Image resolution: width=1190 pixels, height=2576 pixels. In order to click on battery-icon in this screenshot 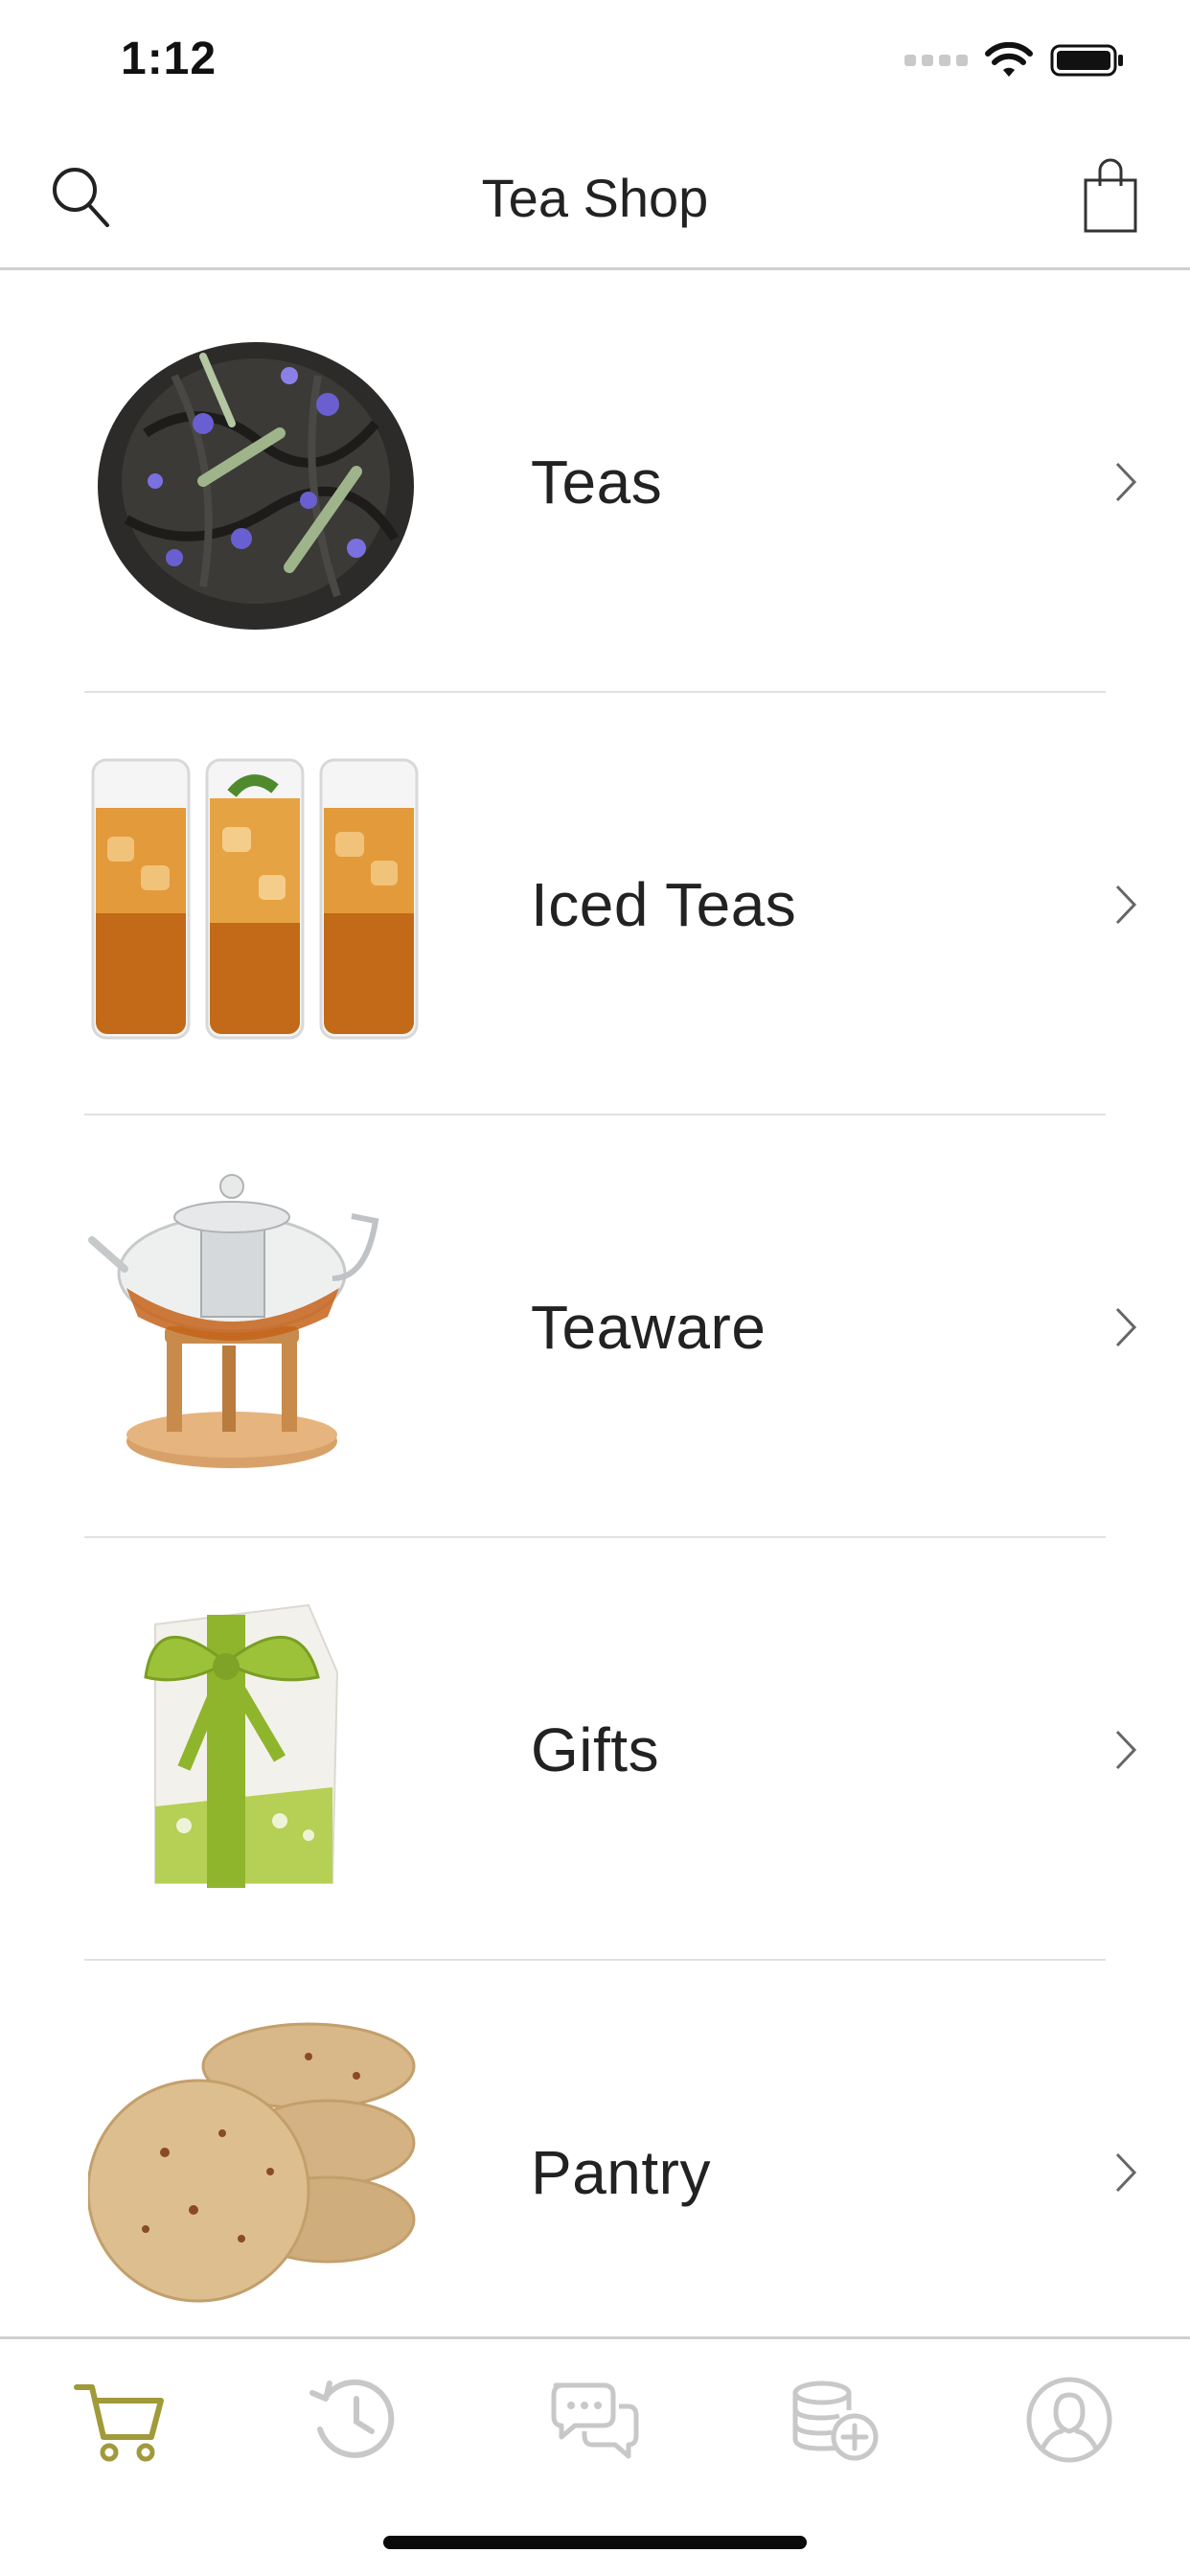, I will do `click(1087, 60)`.